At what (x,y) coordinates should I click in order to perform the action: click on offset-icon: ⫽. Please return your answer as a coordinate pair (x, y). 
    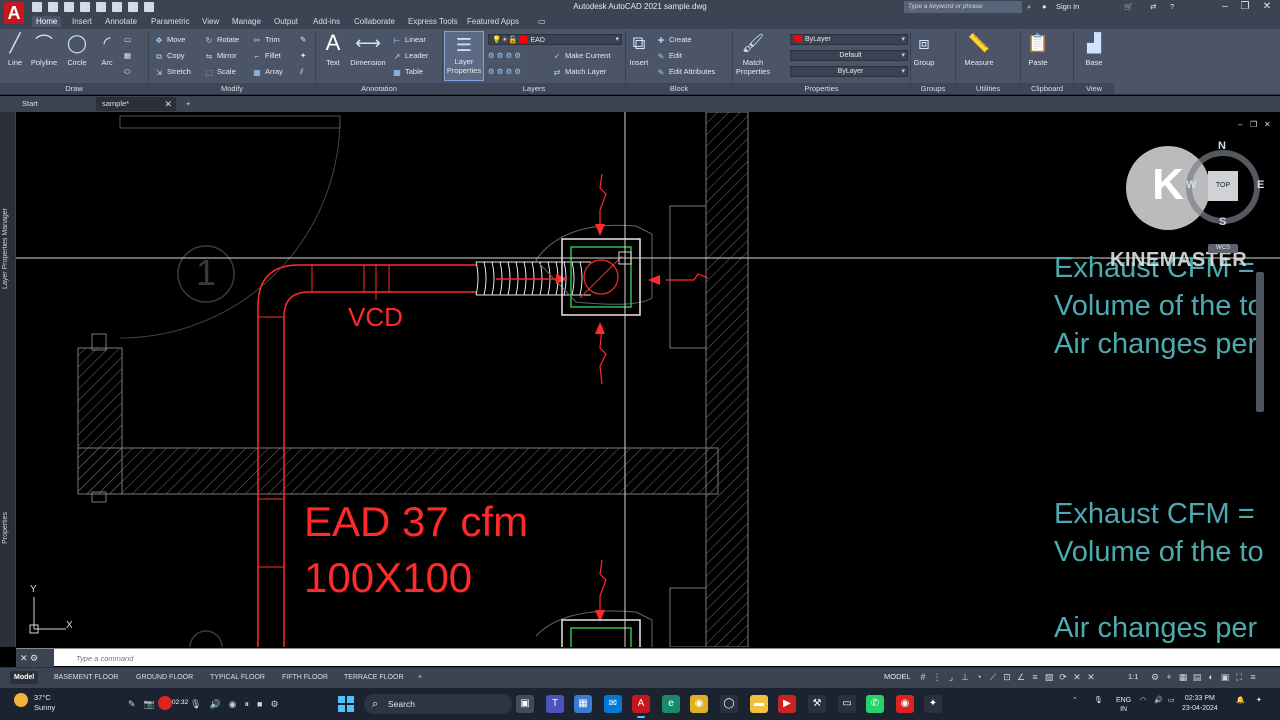
    Looking at the image, I should click on (301, 72).